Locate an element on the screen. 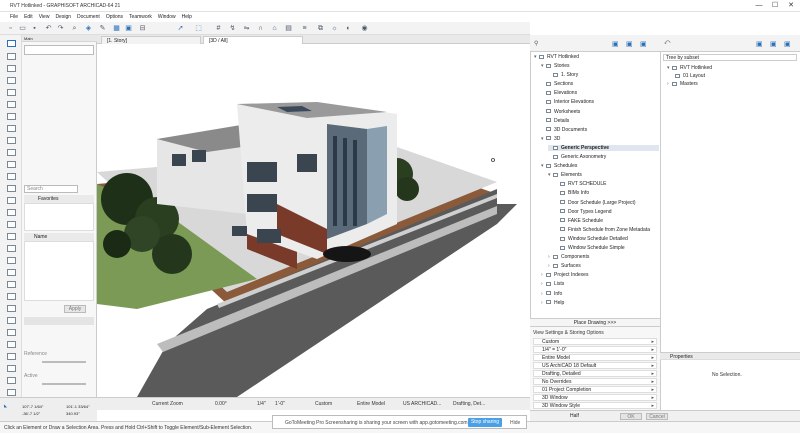  sun-icon: ☼ is located at coordinates (334, 28).